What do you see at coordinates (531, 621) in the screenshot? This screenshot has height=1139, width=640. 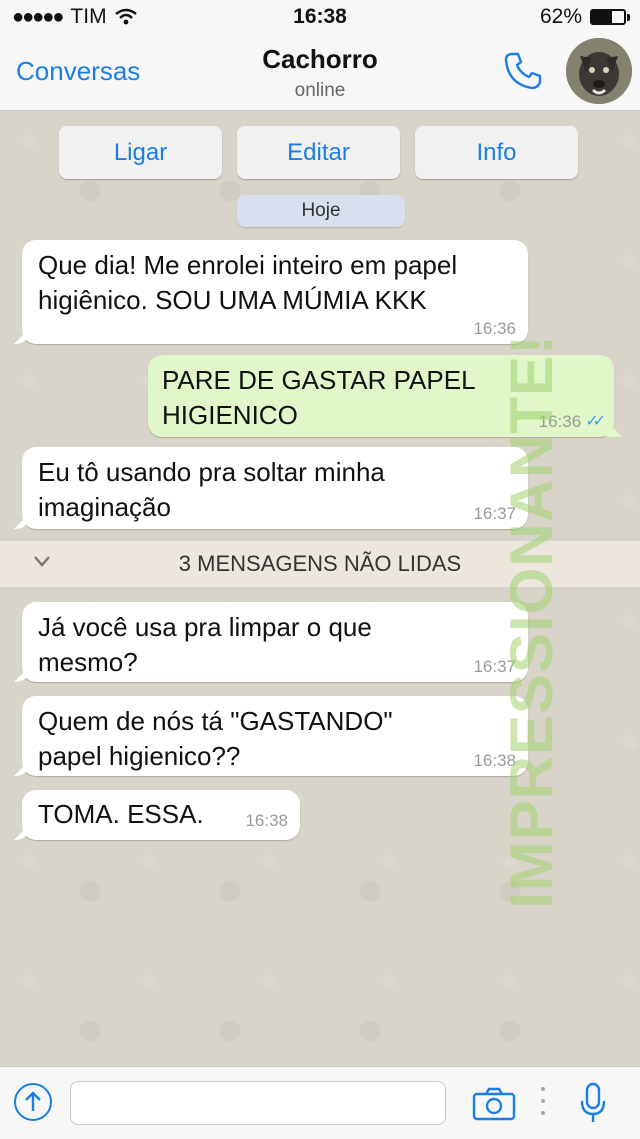 I see `watermark-text: IMPRESSIONANTE!` at bounding box center [531, 621].